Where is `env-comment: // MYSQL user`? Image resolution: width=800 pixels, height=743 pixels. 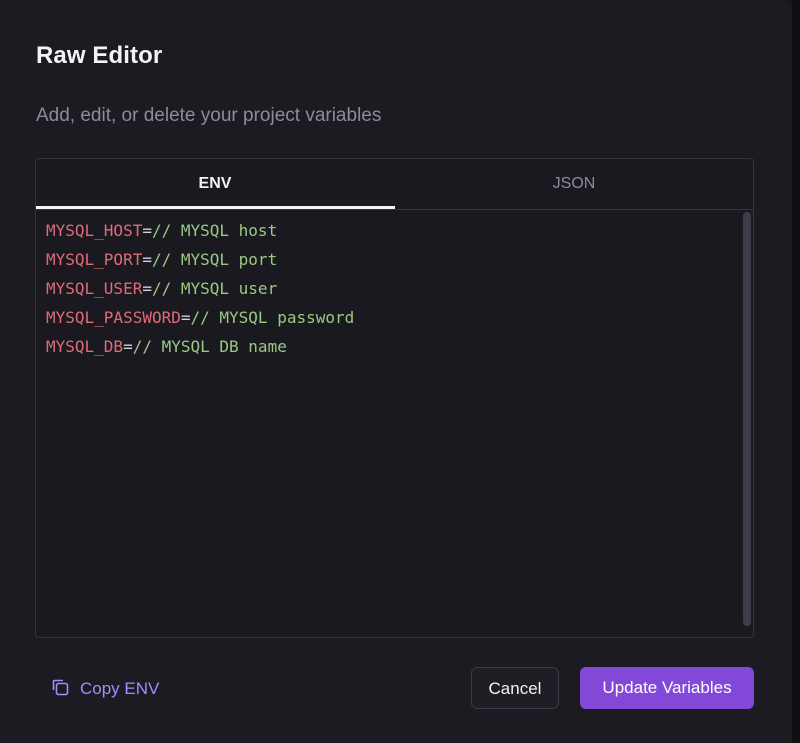 env-comment: // MYSQL user is located at coordinates (214, 288).